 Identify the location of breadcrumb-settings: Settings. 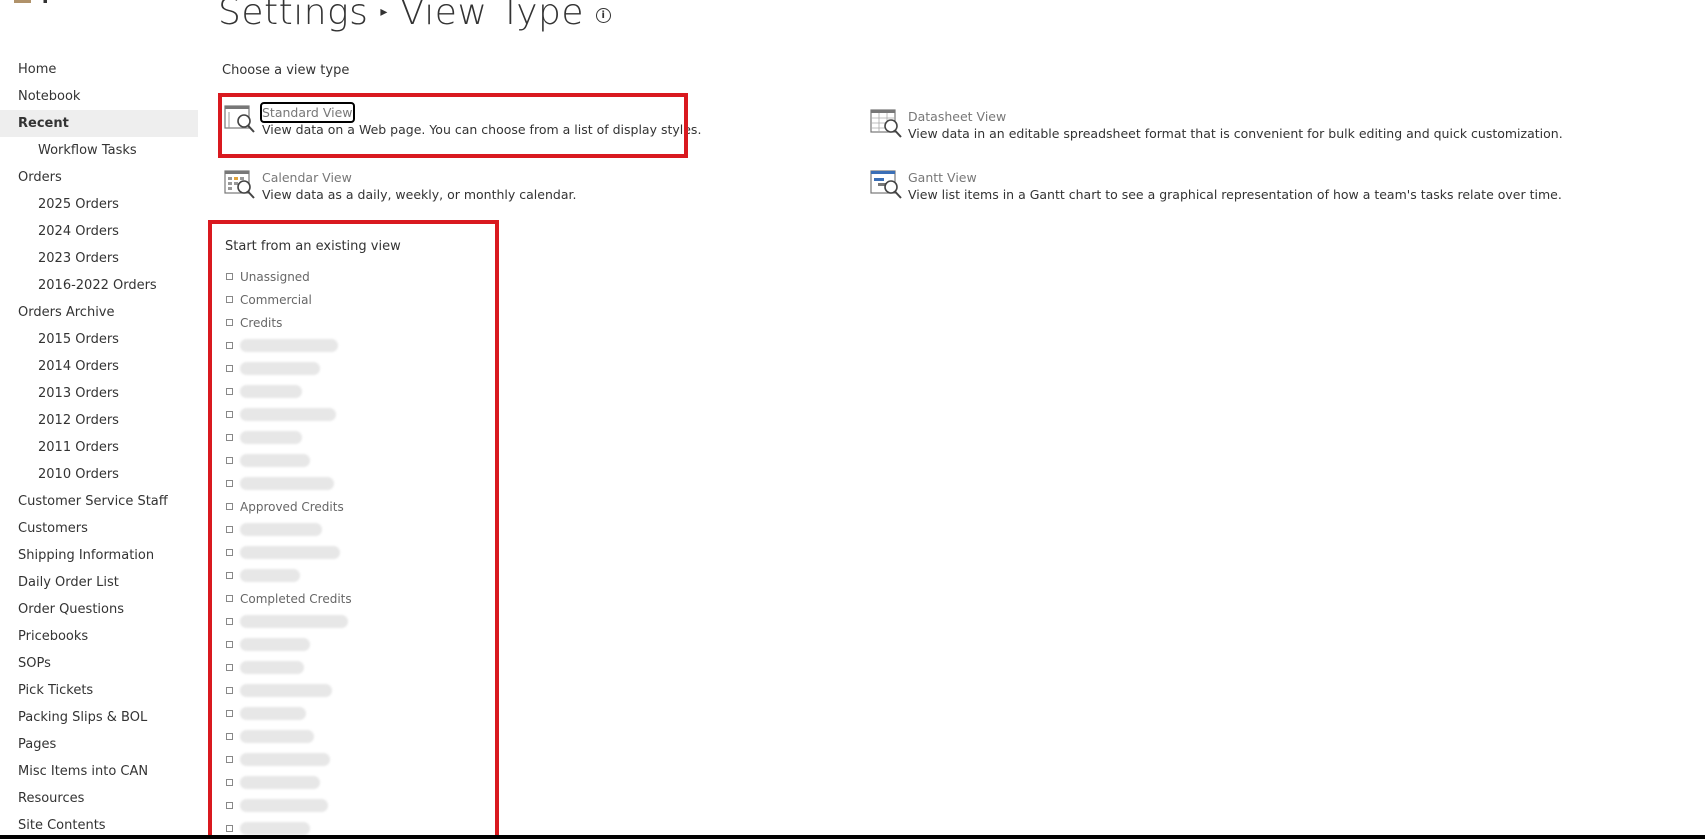
(293, 16).